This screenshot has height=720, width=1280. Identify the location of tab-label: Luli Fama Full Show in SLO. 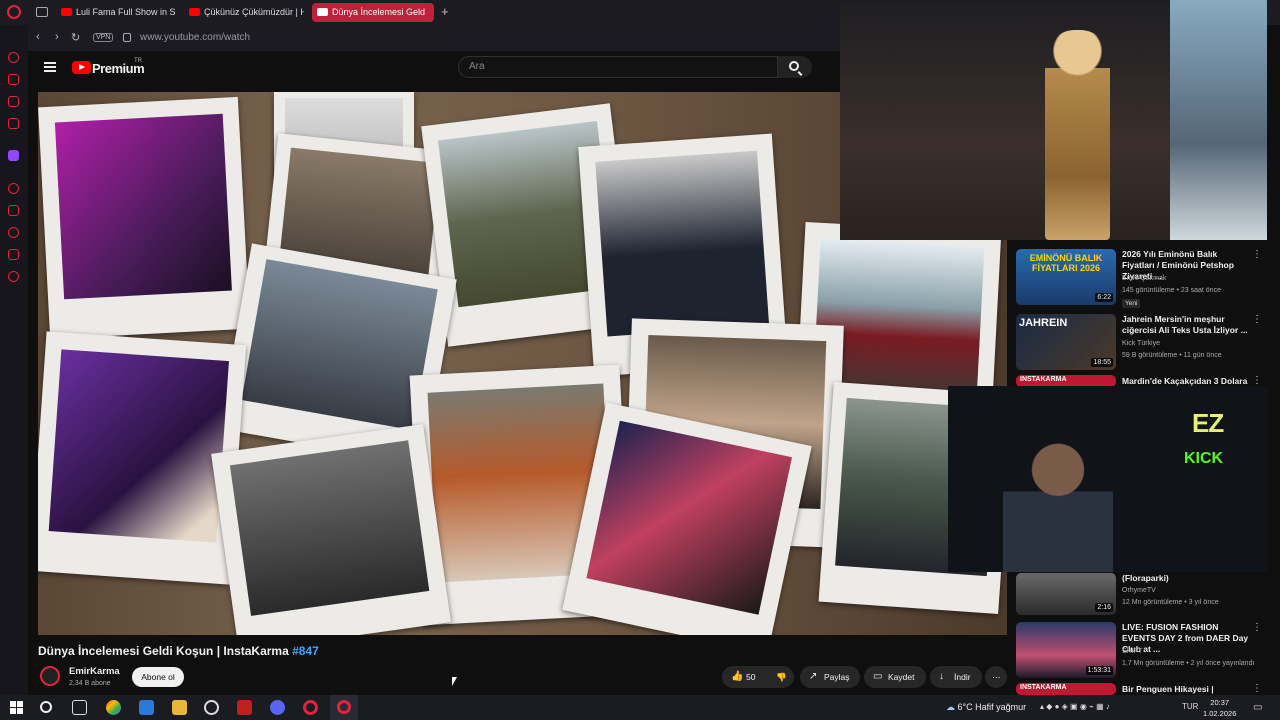
(126, 12).